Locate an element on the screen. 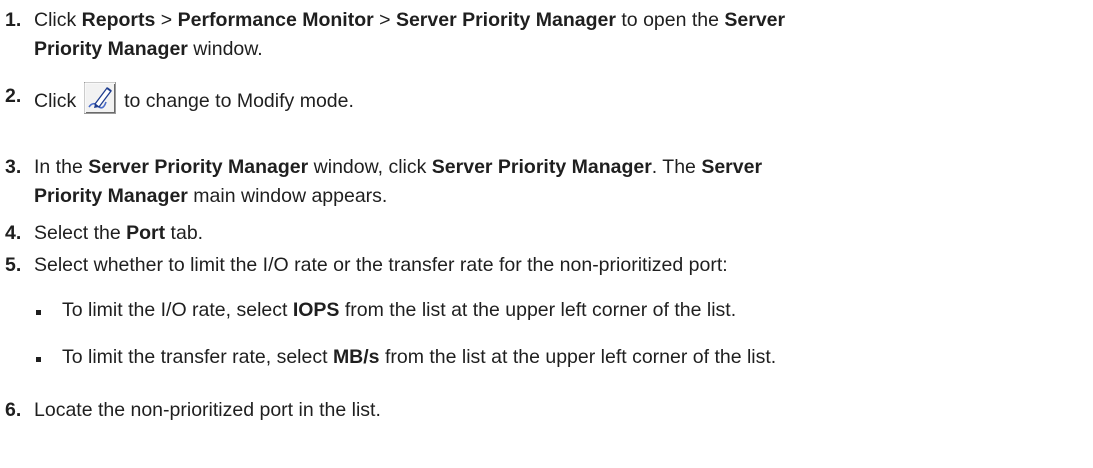 This screenshot has width=1093, height=468. text-run: window, click is located at coordinates (370, 167).